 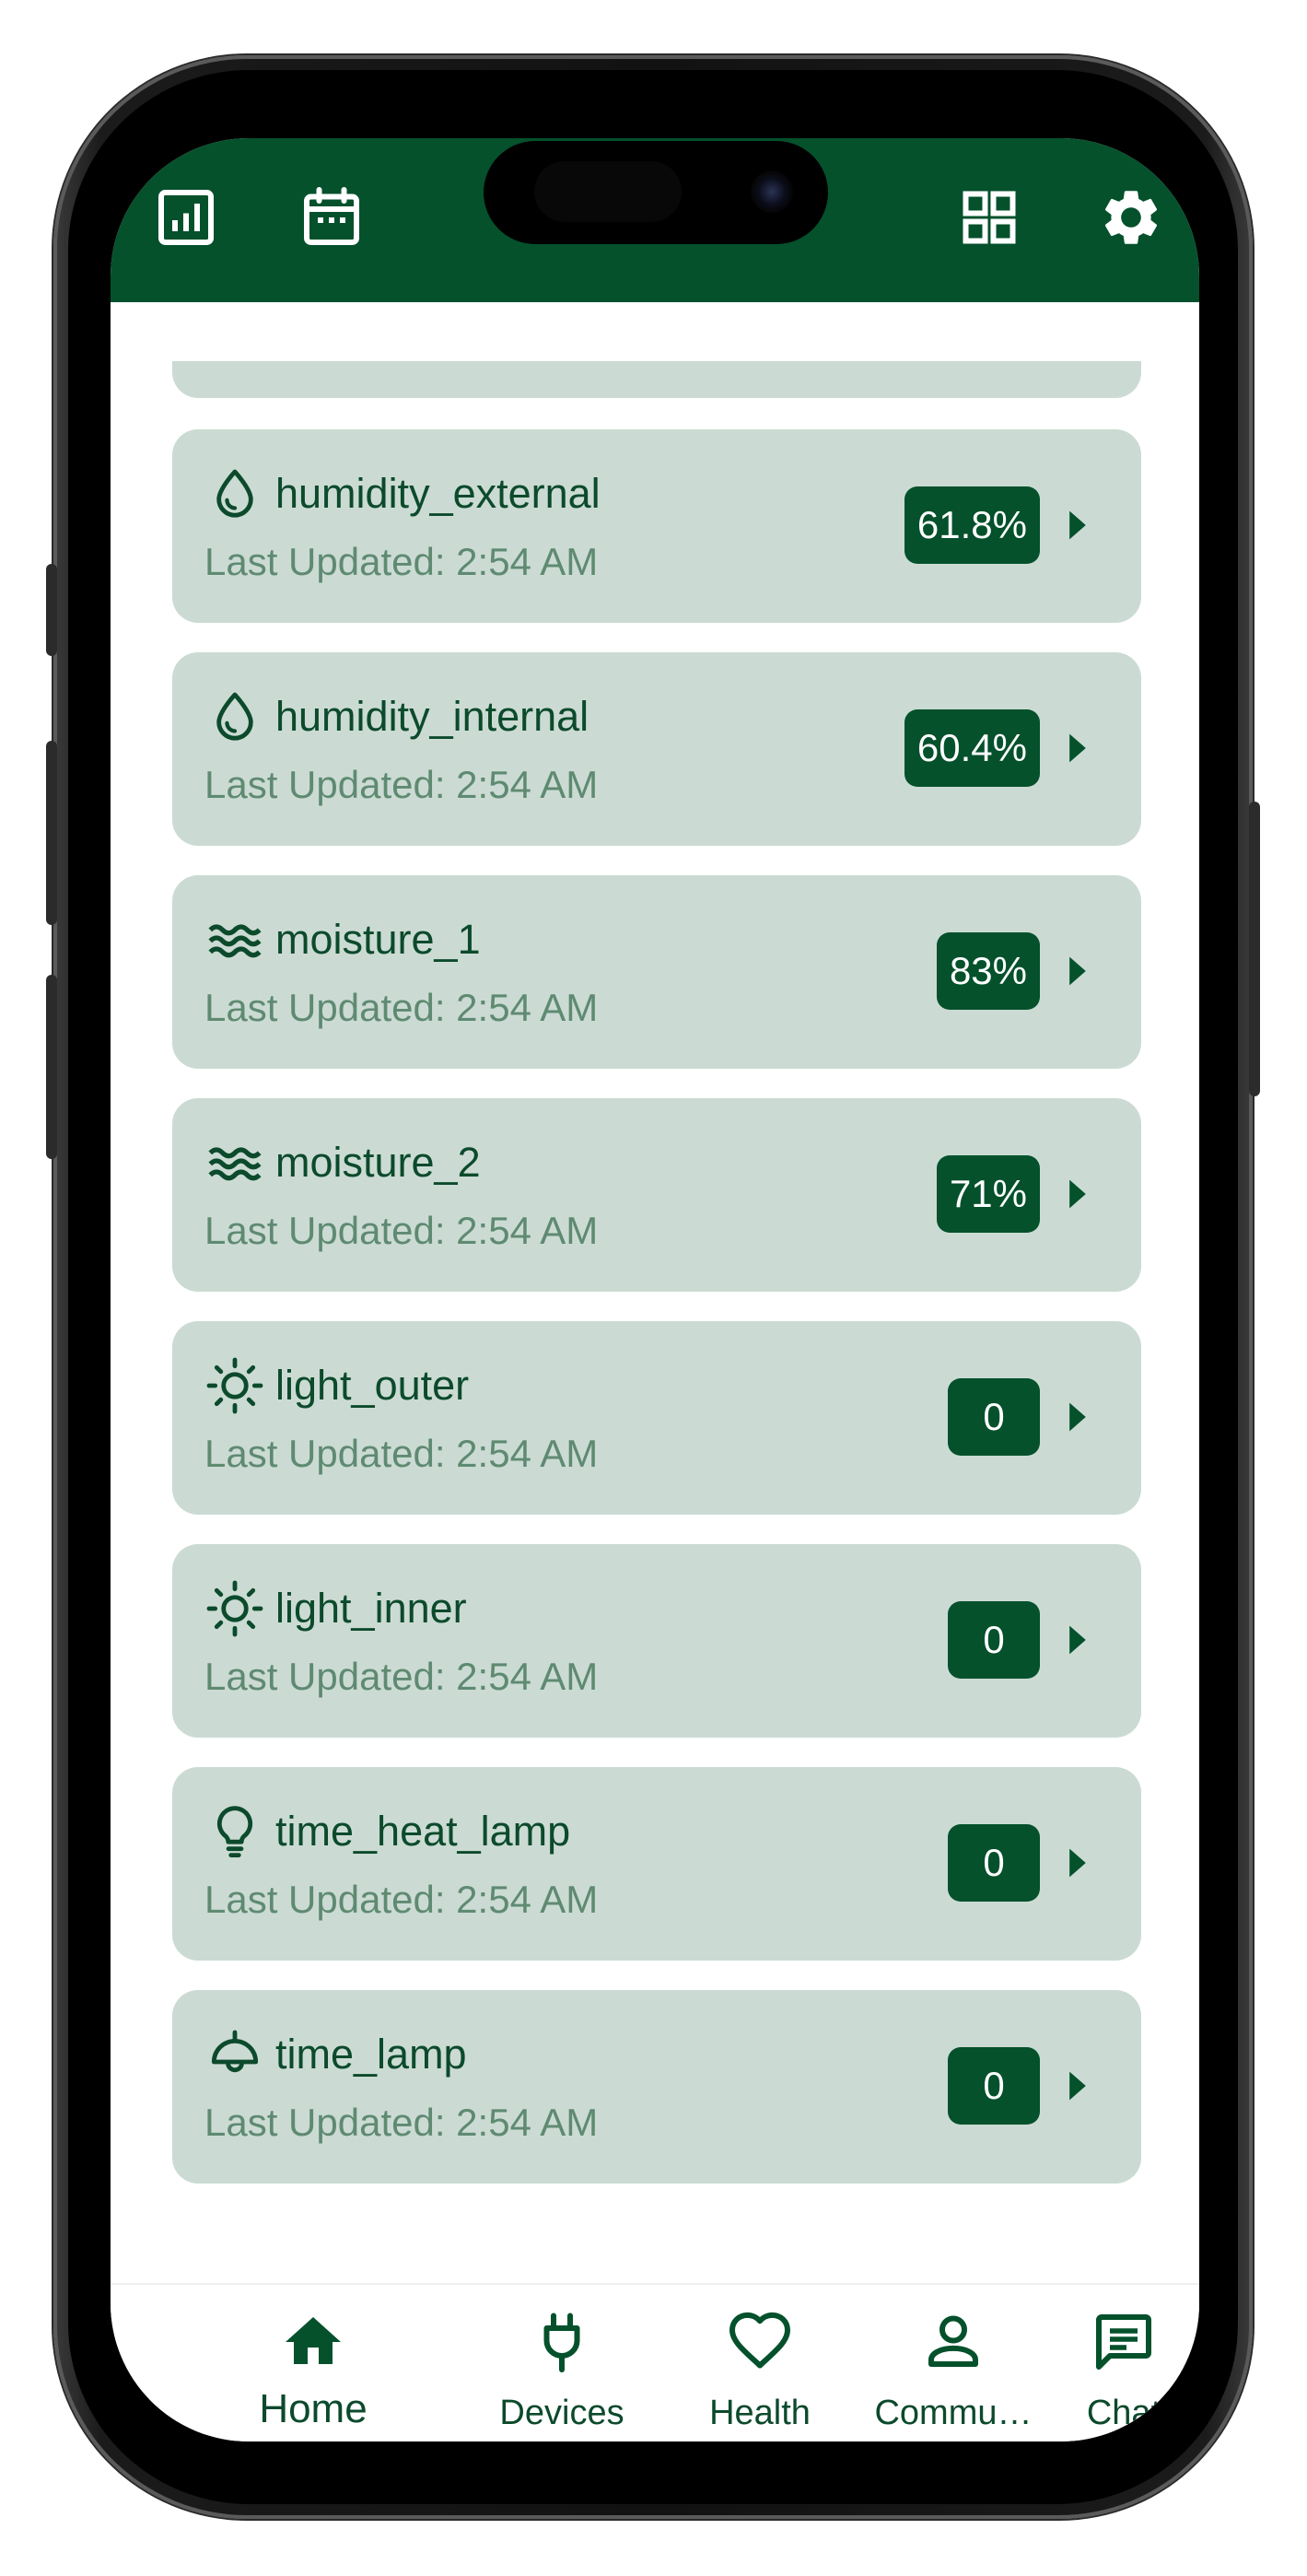 I want to click on sensor-card-time-heat-lamp: time_heat_lamp Last Updated: 2:54 AM 0, so click(x=657, y=1864).